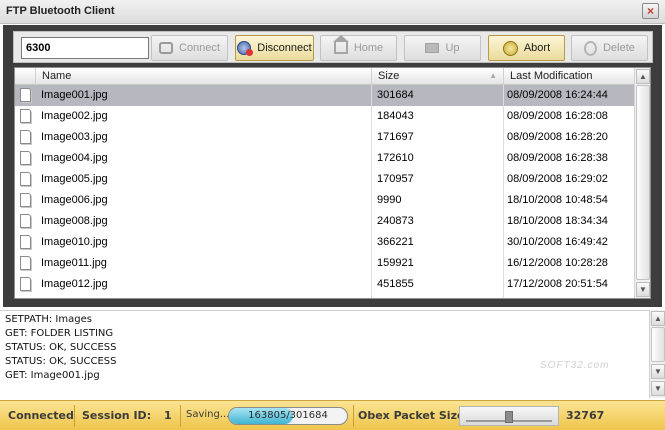 The image size is (665, 430). Describe the element at coordinates (557, 284) in the screenshot. I see `file-modified: 17/12/2008 20:51:54` at that location.